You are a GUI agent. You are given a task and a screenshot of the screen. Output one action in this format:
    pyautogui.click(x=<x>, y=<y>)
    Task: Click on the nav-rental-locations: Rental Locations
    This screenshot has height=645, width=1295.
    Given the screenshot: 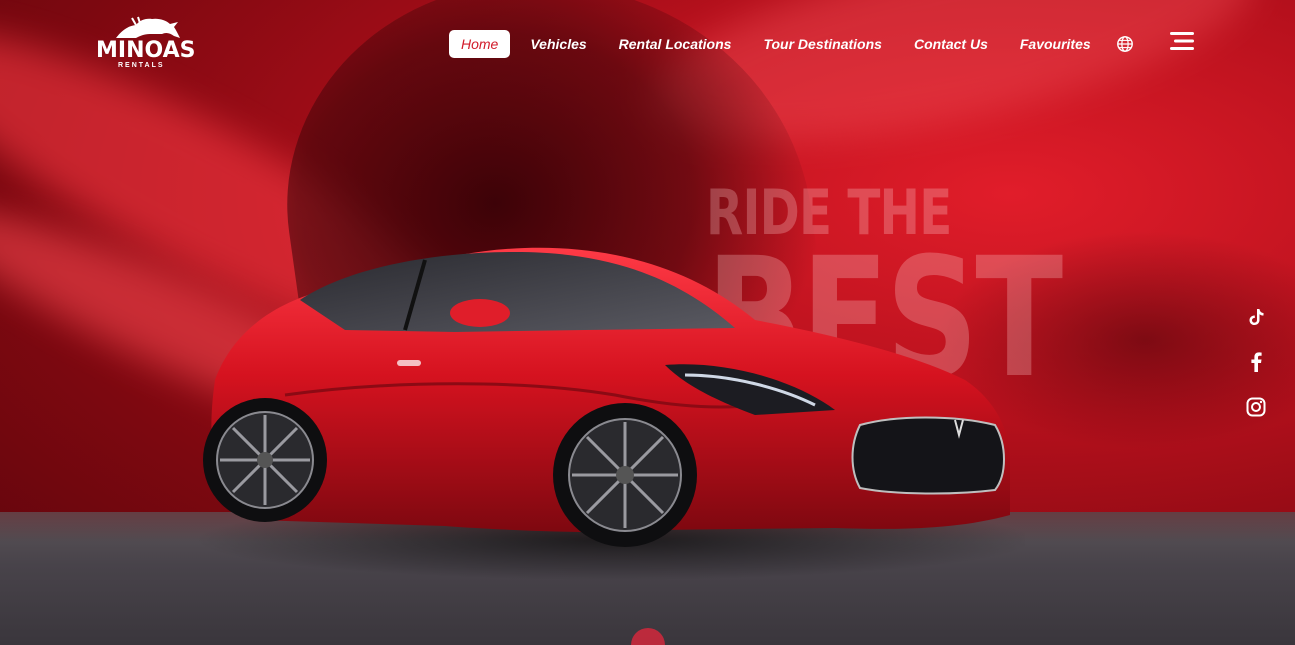 What is the action you would take?
    pyautogui.click(x=675, y=44)
    